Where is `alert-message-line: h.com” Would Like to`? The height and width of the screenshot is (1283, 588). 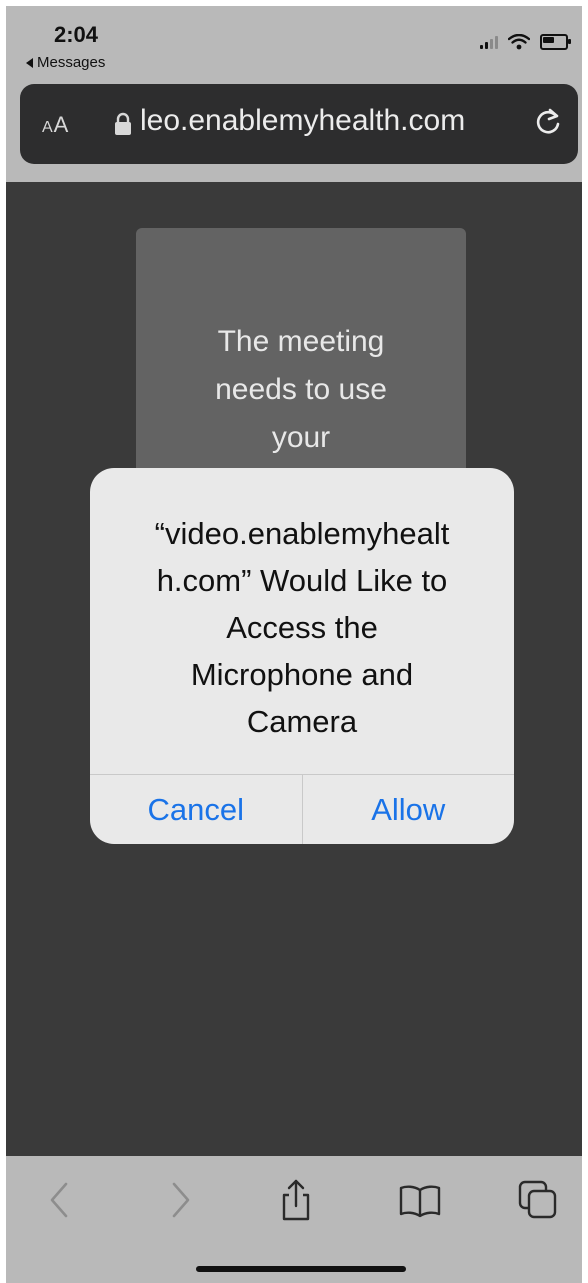 alert-message-line: h.com” Would Like to is located at coordinates (302, 580).